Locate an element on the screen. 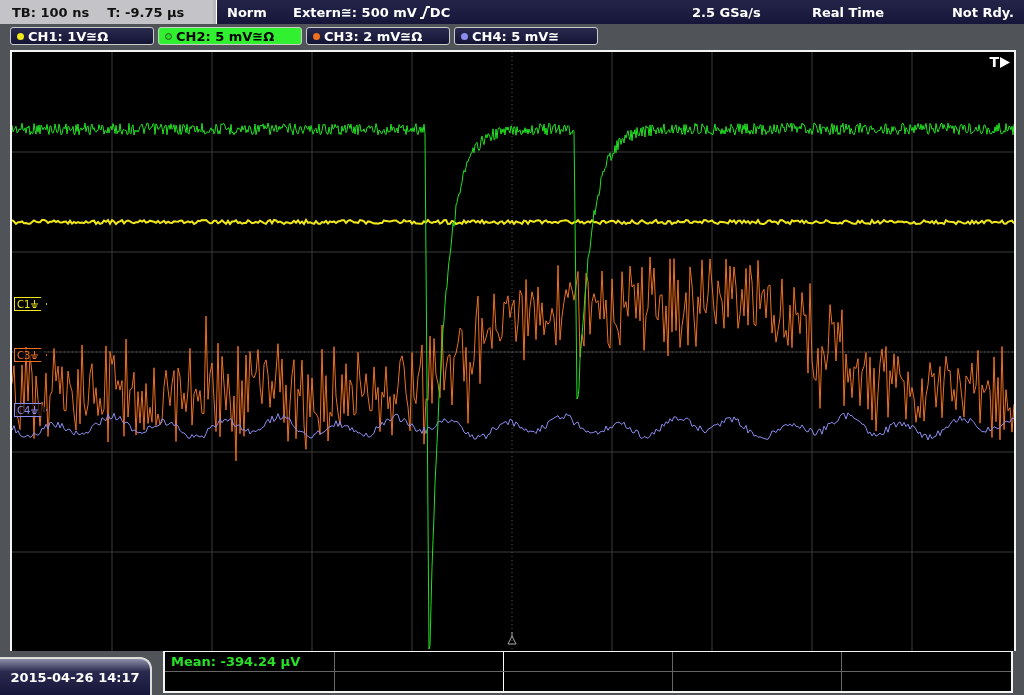 The height and width of the screenshot is (695, 1024). channel-tab: CH1: 1V≅Ω is located at coordinates (82, 36).